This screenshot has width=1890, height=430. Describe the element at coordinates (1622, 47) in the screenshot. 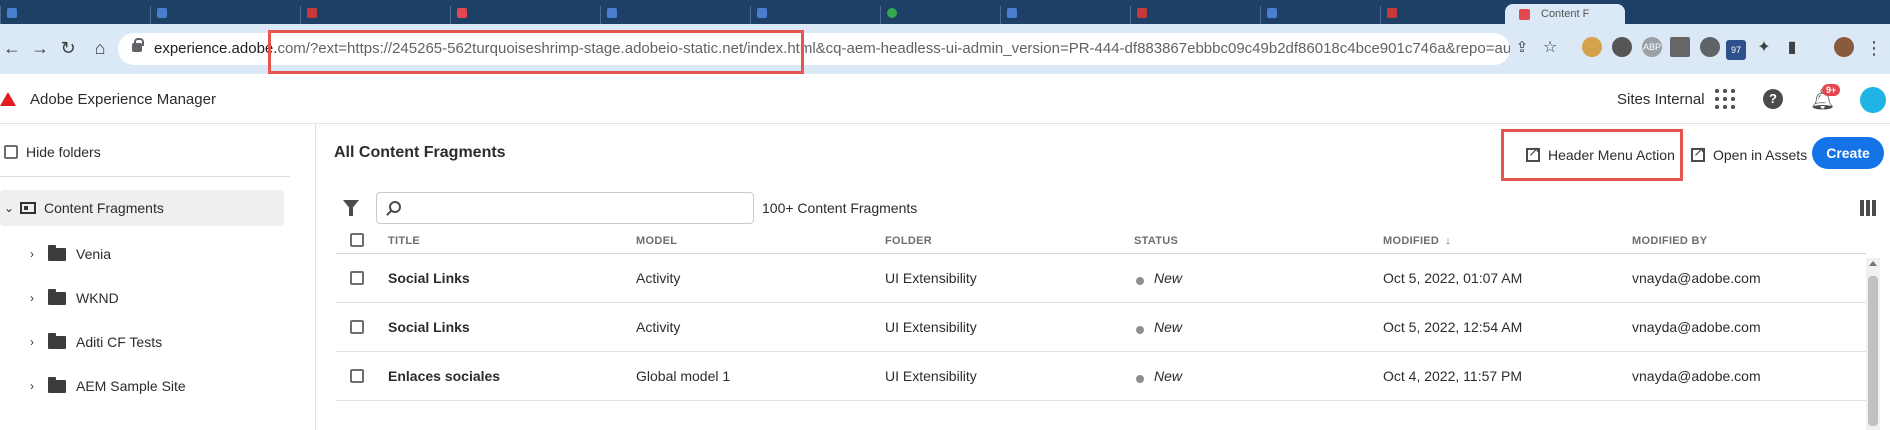

I see `extension-icon` at that location.